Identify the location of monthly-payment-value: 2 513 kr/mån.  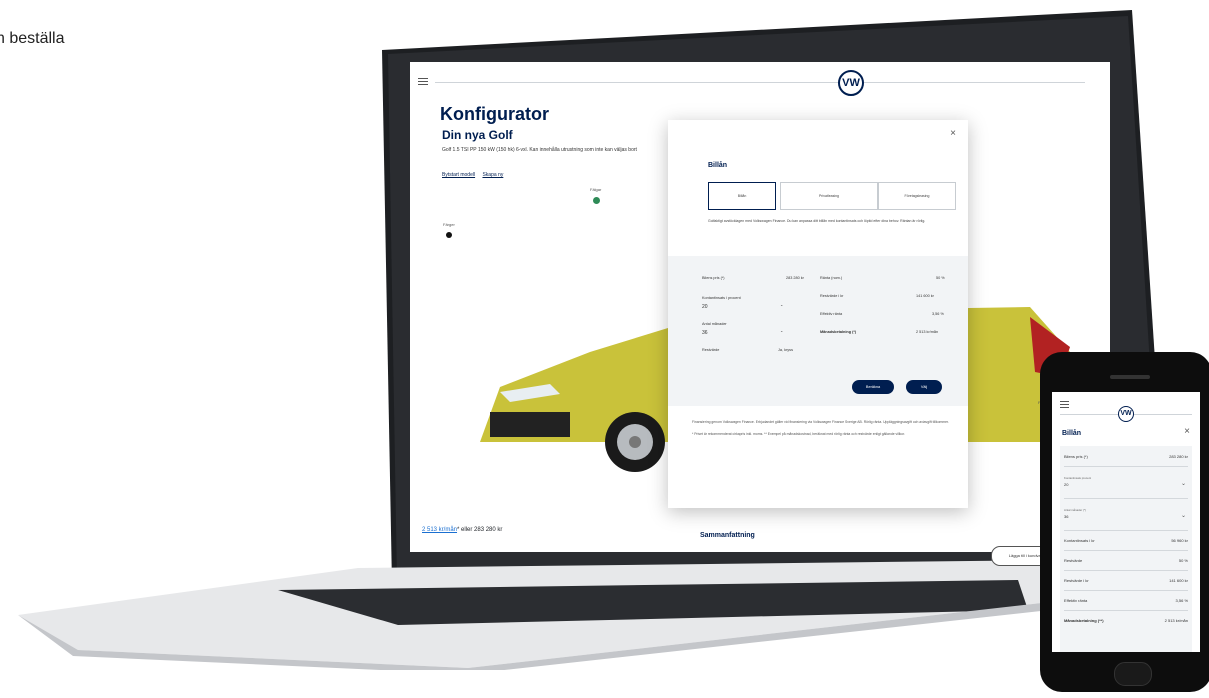
(927, 332).